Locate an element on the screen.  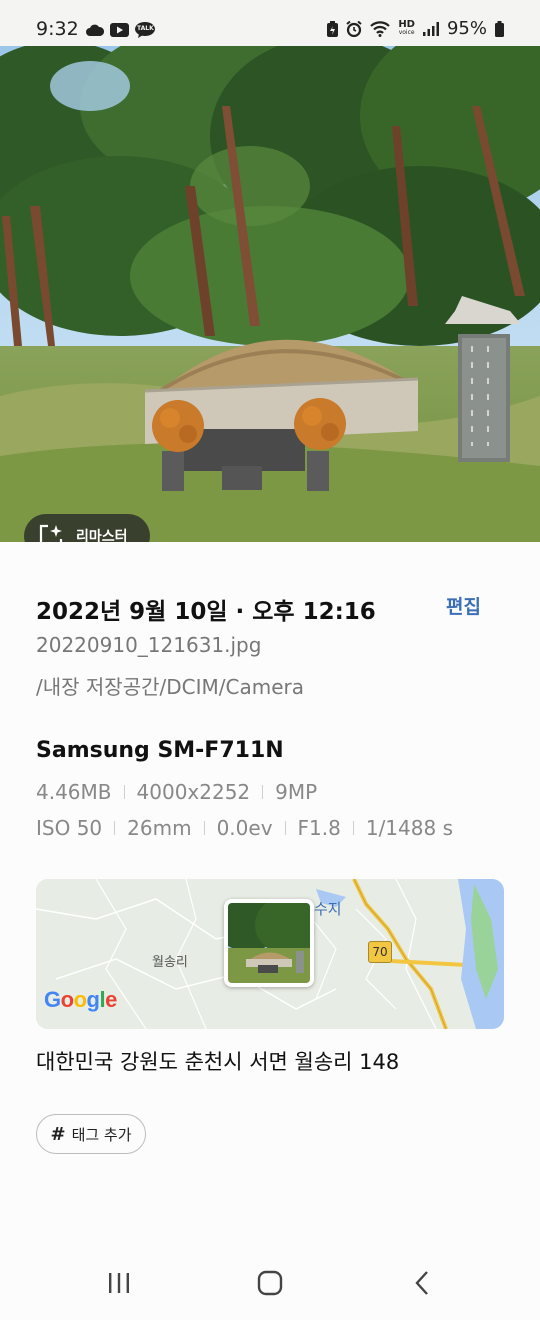
youtube-icon is located at coordinates (119, 30).